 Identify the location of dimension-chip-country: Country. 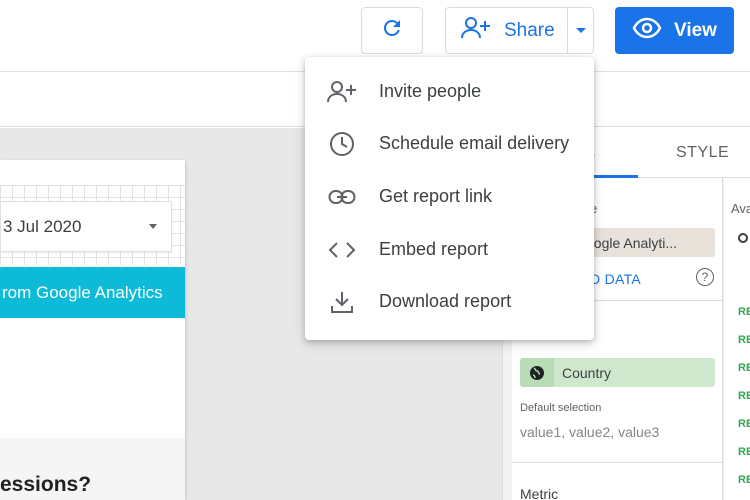
(617, 372).